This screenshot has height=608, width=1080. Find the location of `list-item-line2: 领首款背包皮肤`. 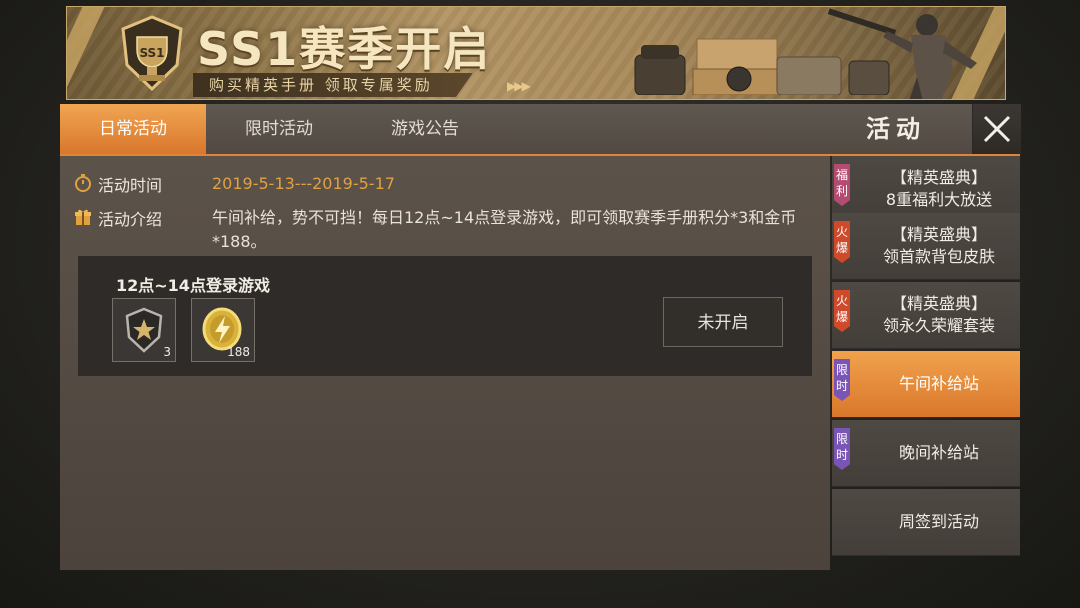

list-item-line2: 领首款背包皮肤 is located at coordinates (938, 256).